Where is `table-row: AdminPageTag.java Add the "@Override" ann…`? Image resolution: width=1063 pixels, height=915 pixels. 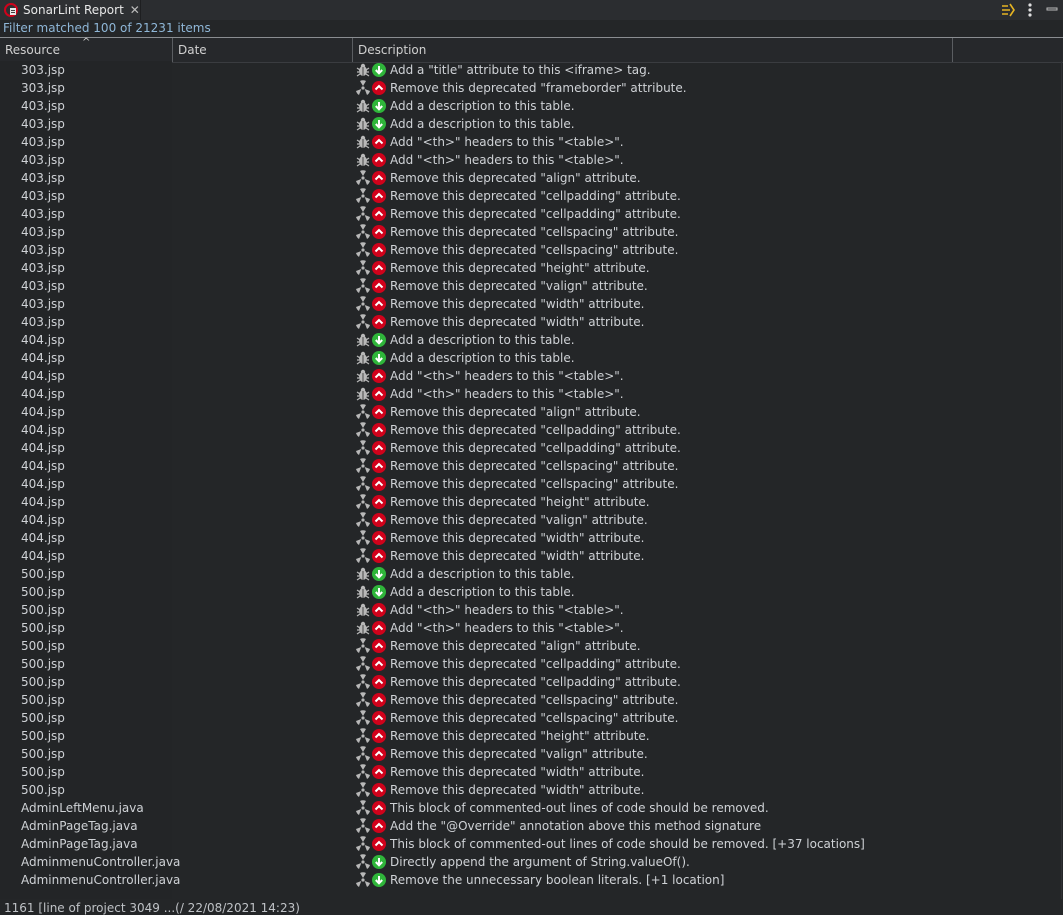 table-row: AdminPageTag.java Add the "@Override" ann… is located at coordinates (531, 826).